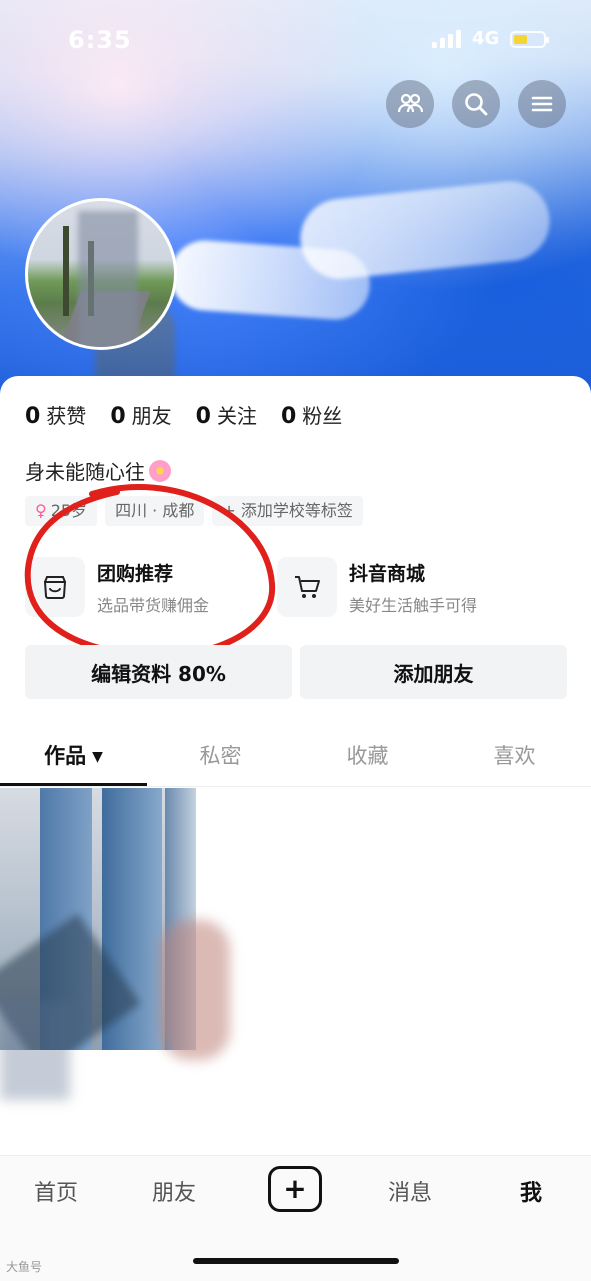  I want to click on edit-profile-button: 编辑资料 80%, so click(158, 672).